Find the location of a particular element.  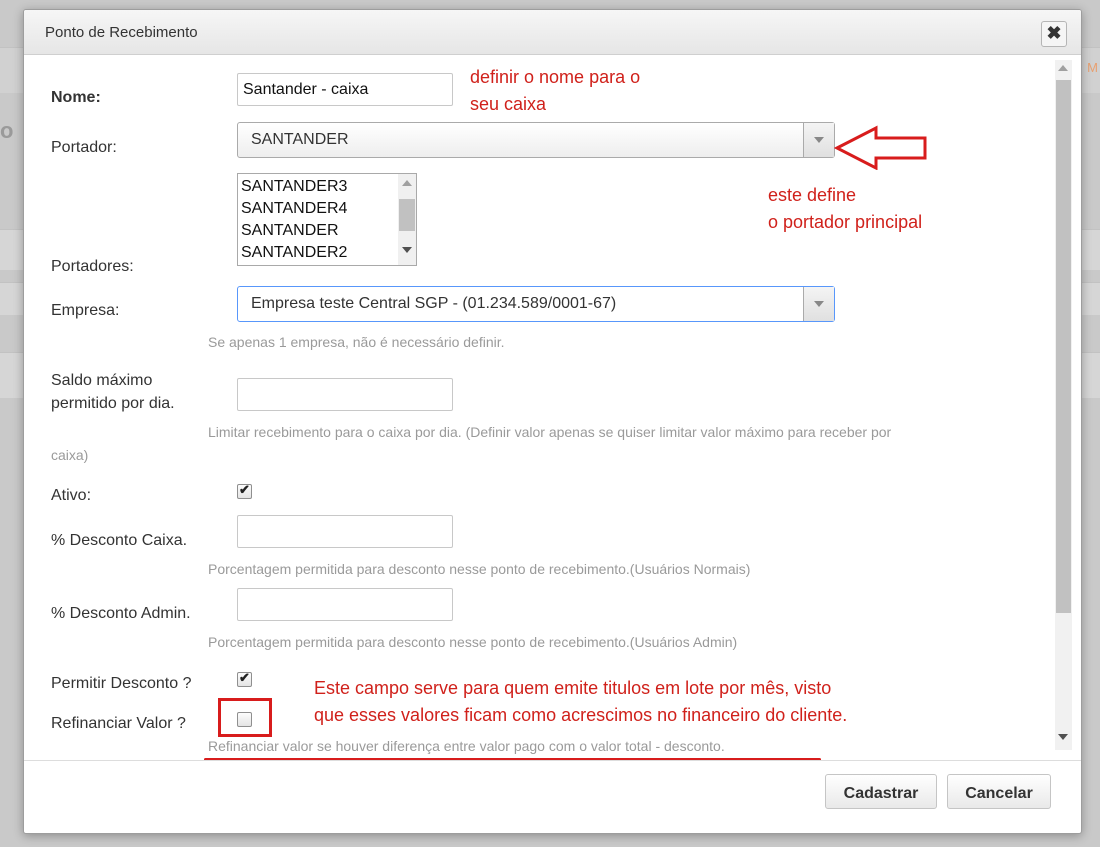

portadores-option: SANTANDER3 is located at coordinates (294, 187).